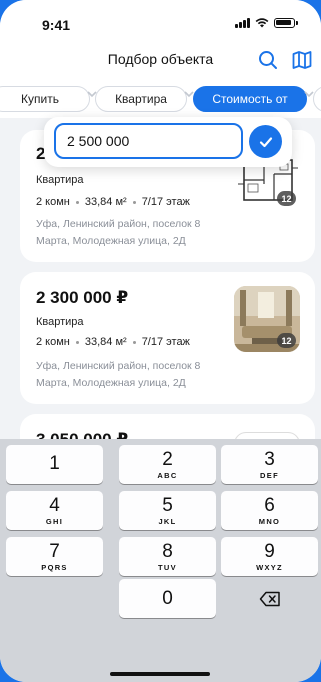 Image resolution: width=321 pixels, height=682 pixels. I want to click on key-digit: 4, so click(54, 505).